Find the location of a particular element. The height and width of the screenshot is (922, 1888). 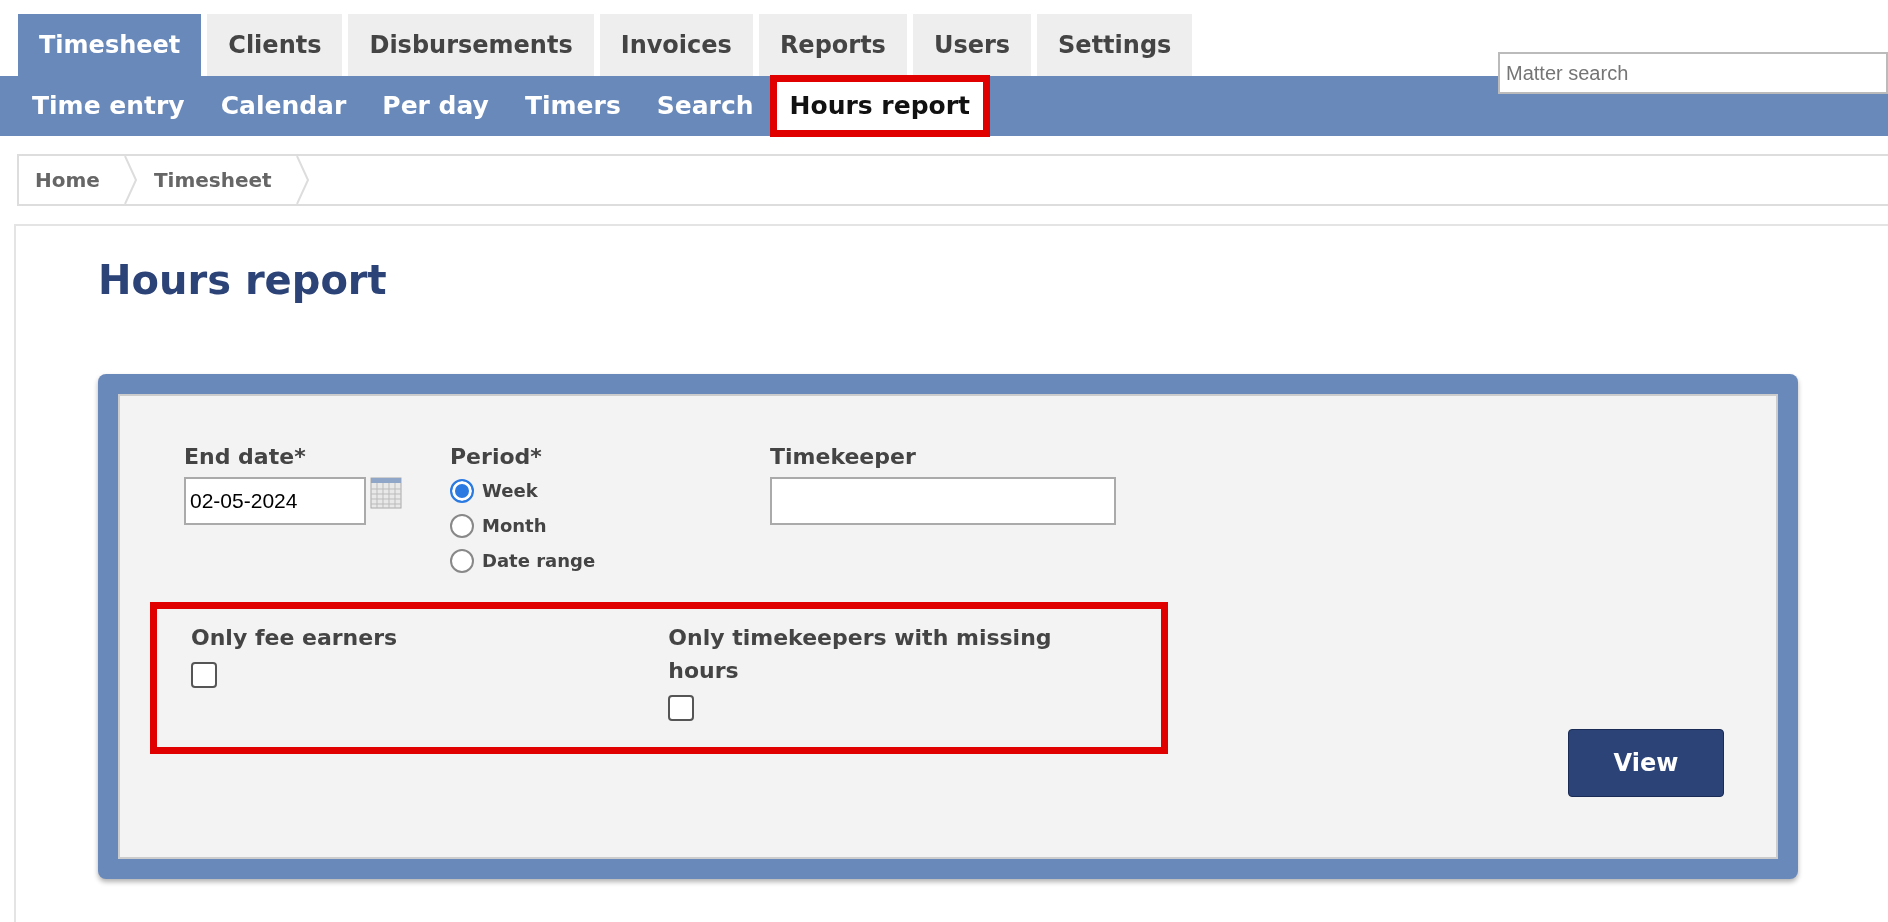

nav-tab: Timesheet is located at coordinates (110, 45).